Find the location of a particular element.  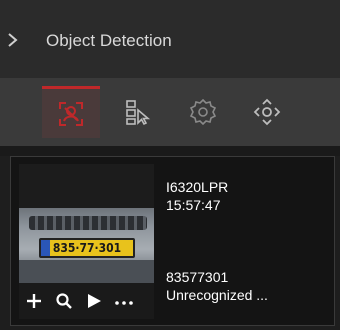

license-plate: 835·77·301 is located at coordinates (87, 248).